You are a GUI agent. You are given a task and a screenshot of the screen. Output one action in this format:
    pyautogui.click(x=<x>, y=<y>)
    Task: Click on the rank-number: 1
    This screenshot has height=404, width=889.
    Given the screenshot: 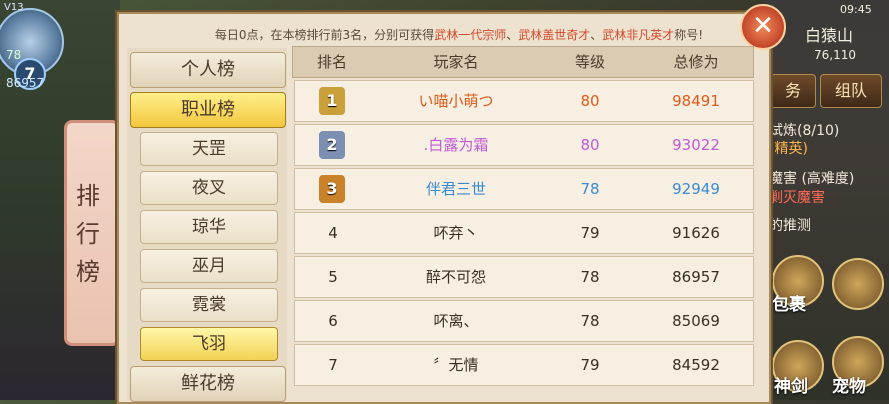 What is the action you would take?
    pyautogui.click(x=332, y=100)
    